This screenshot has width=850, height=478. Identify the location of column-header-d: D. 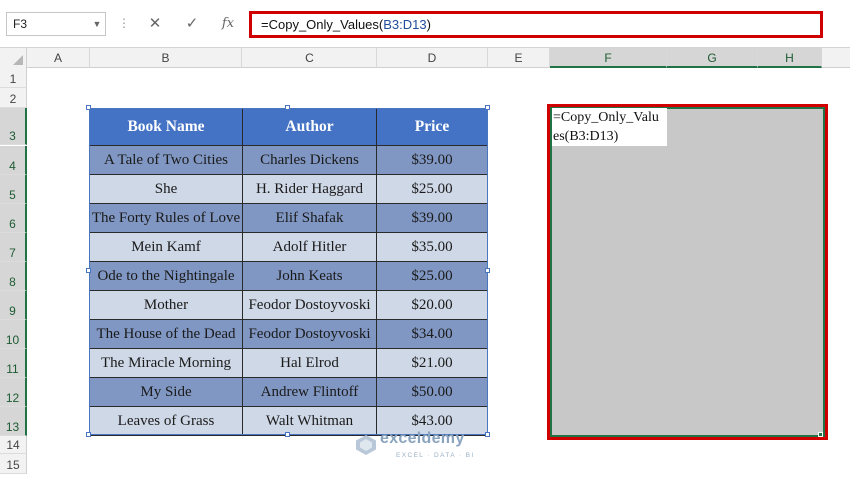
(432, 58).